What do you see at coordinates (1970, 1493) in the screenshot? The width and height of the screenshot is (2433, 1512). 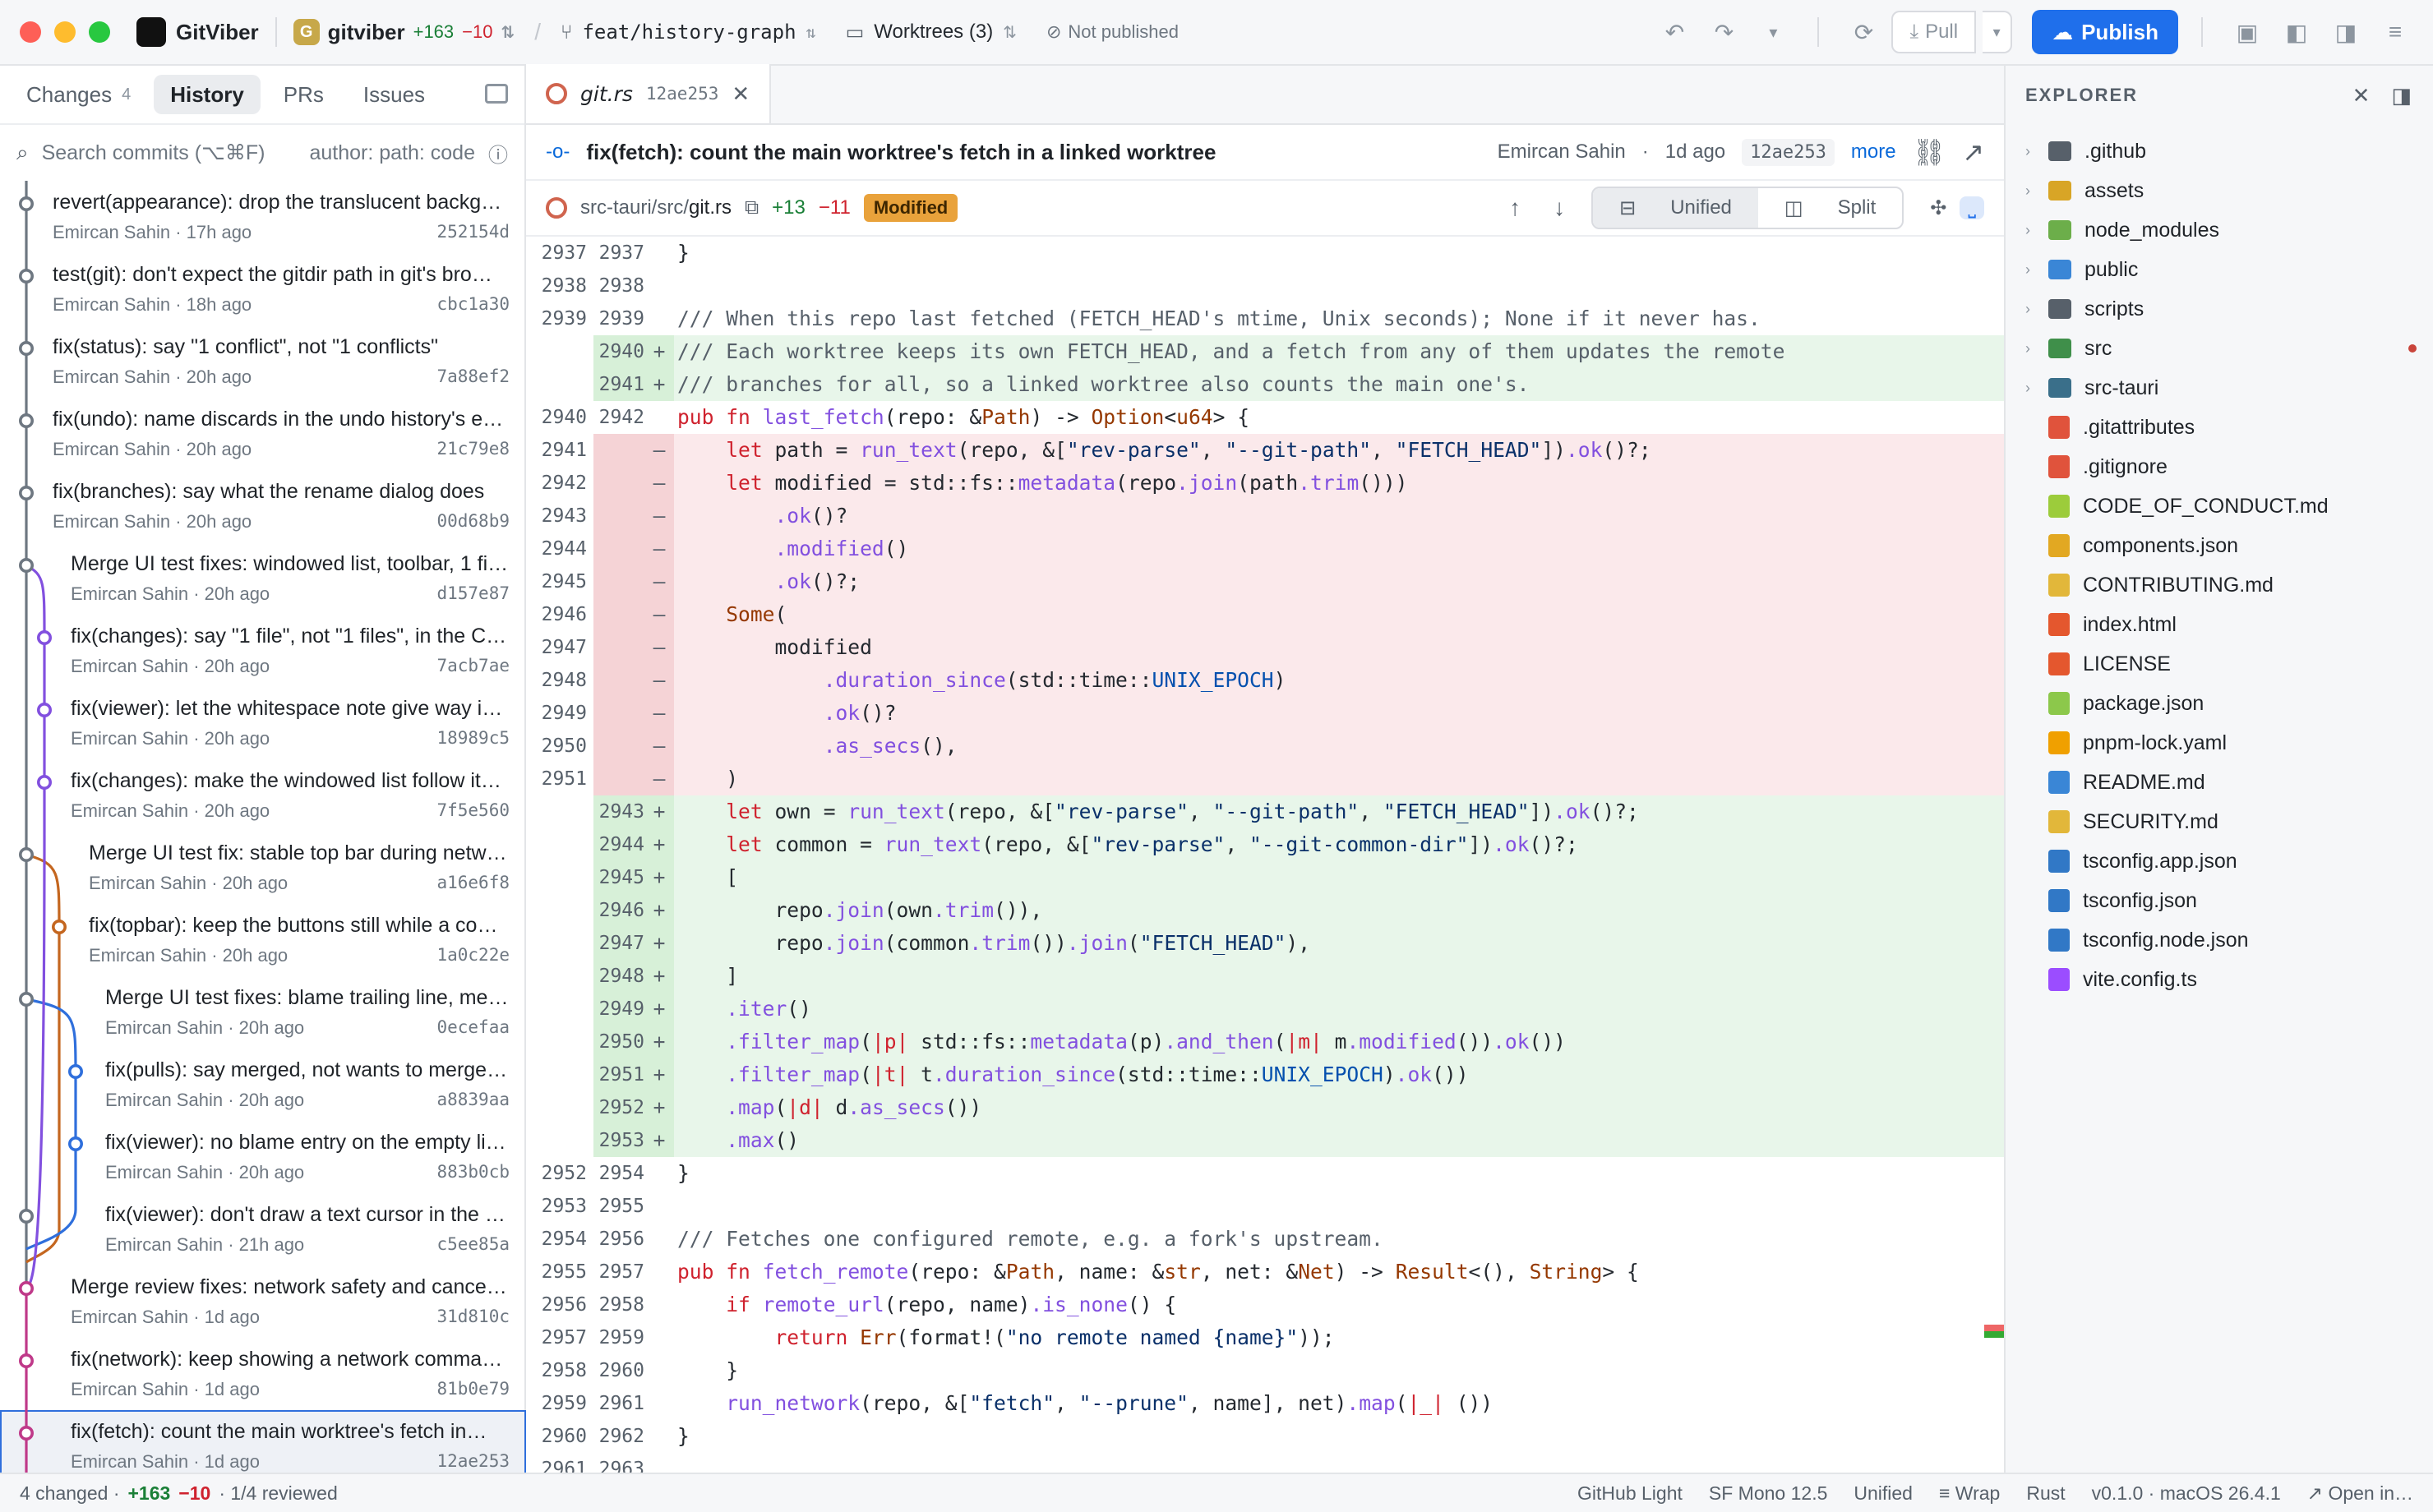 I see `wrap-toggle: ≡ Wrap` at bounding box center [1970, 1493].